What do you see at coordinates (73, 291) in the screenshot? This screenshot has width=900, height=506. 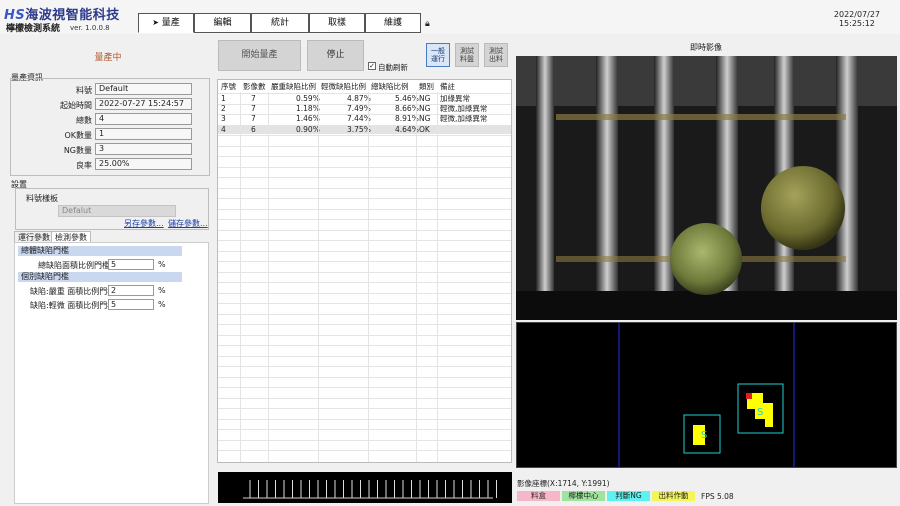 I see `severe-defect-label: 缺陷:嚴重 面積比例門檻` at bounding box center [73, 291].